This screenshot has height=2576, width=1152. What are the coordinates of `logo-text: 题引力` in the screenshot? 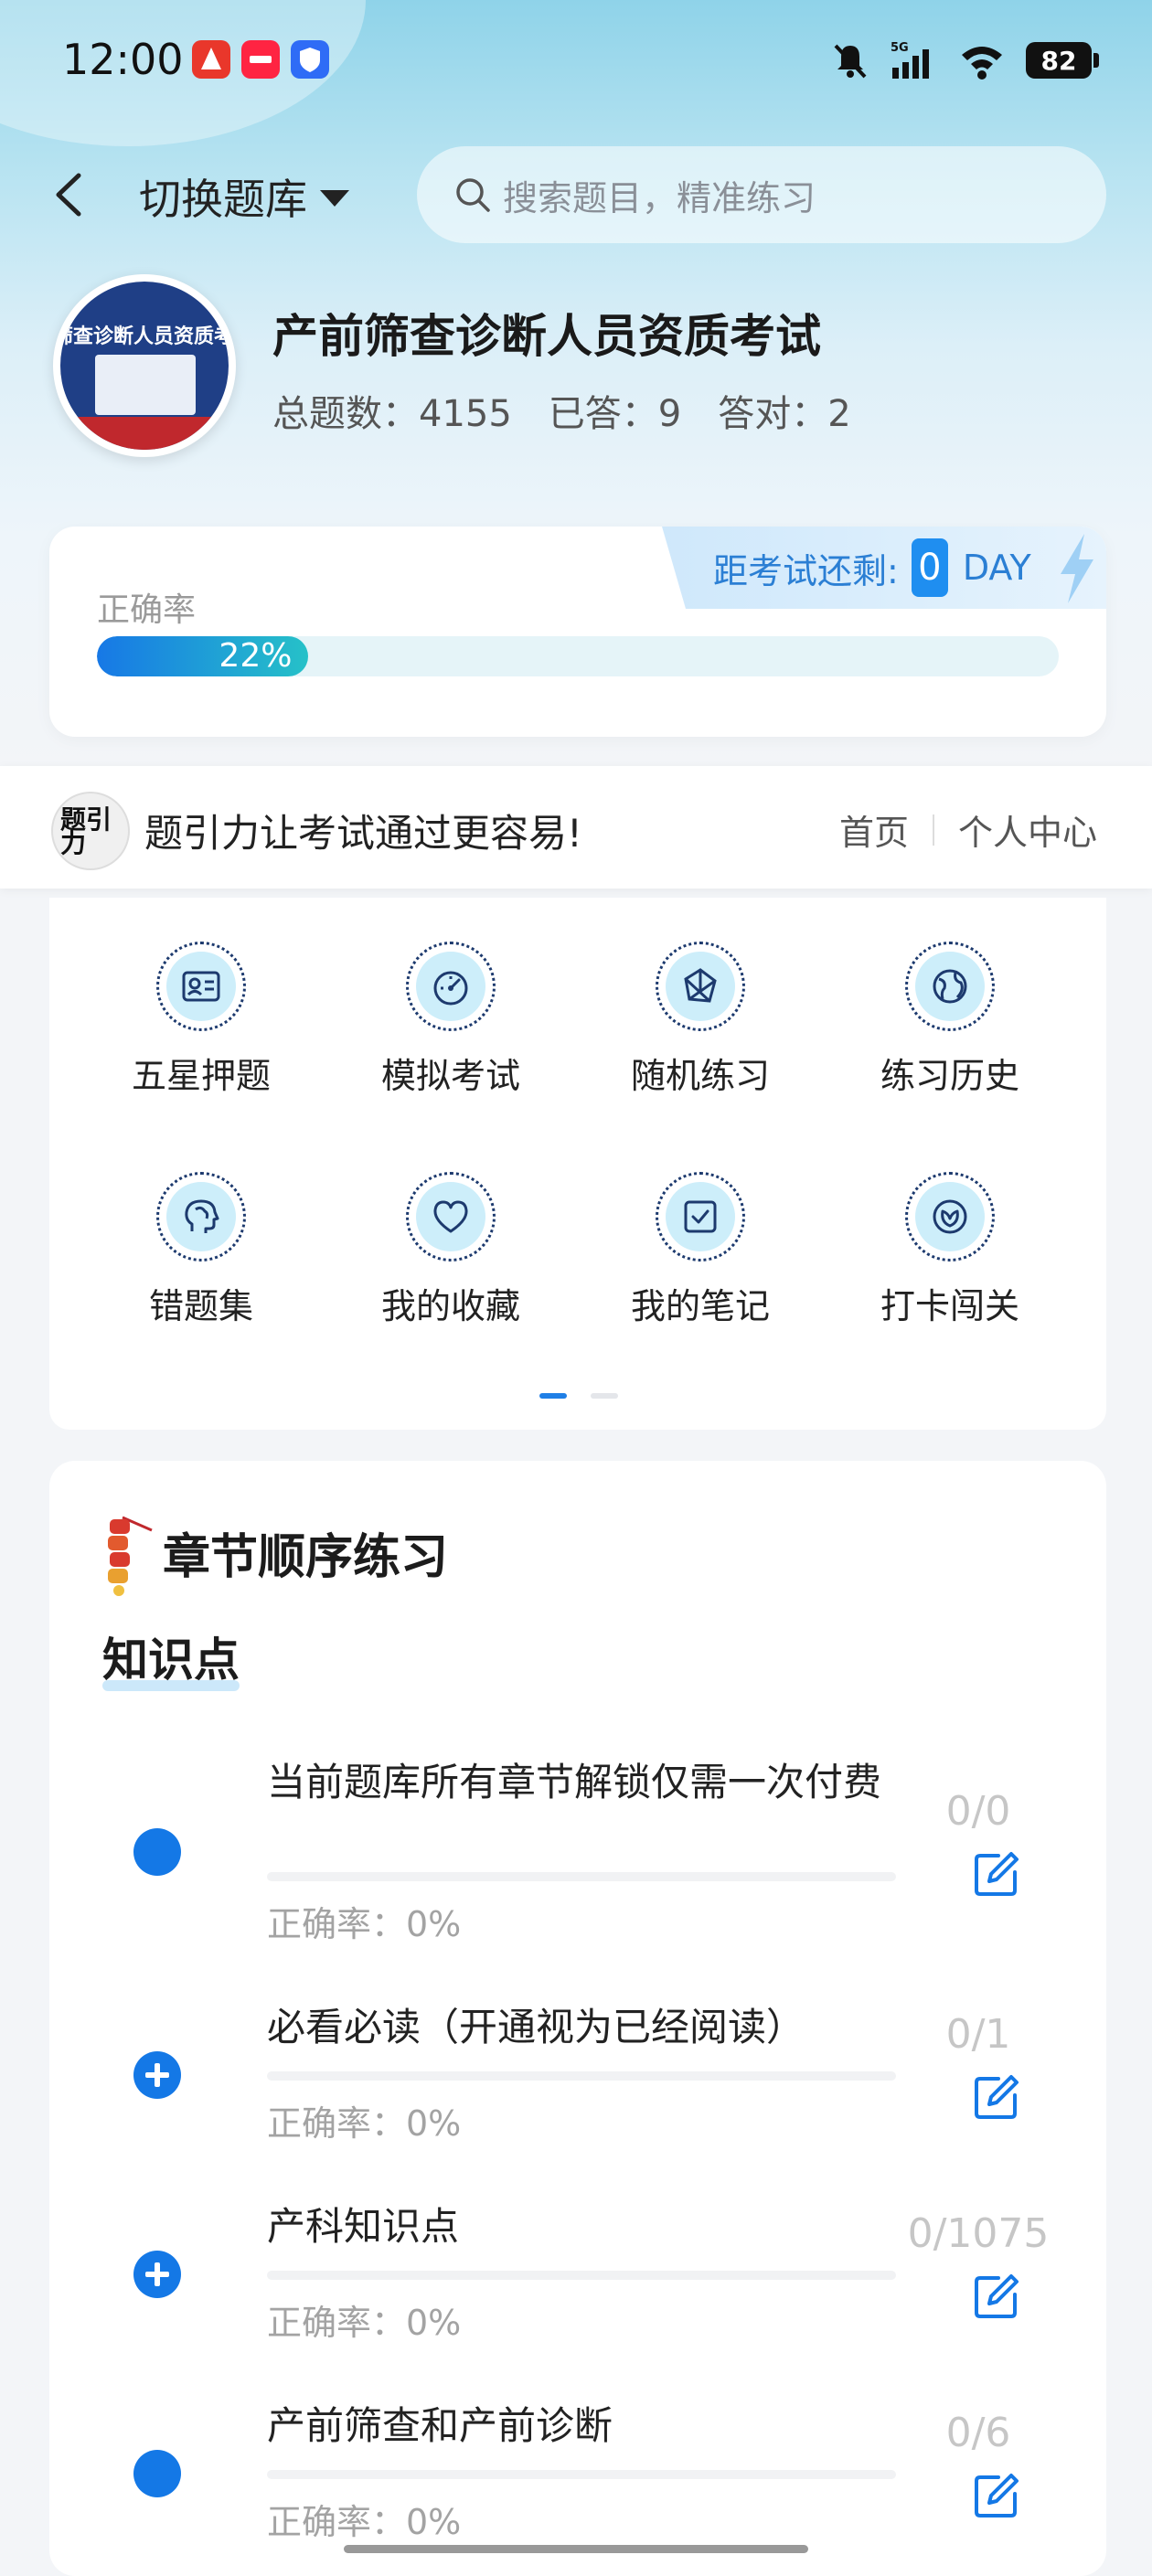 It's located at (86, 831).